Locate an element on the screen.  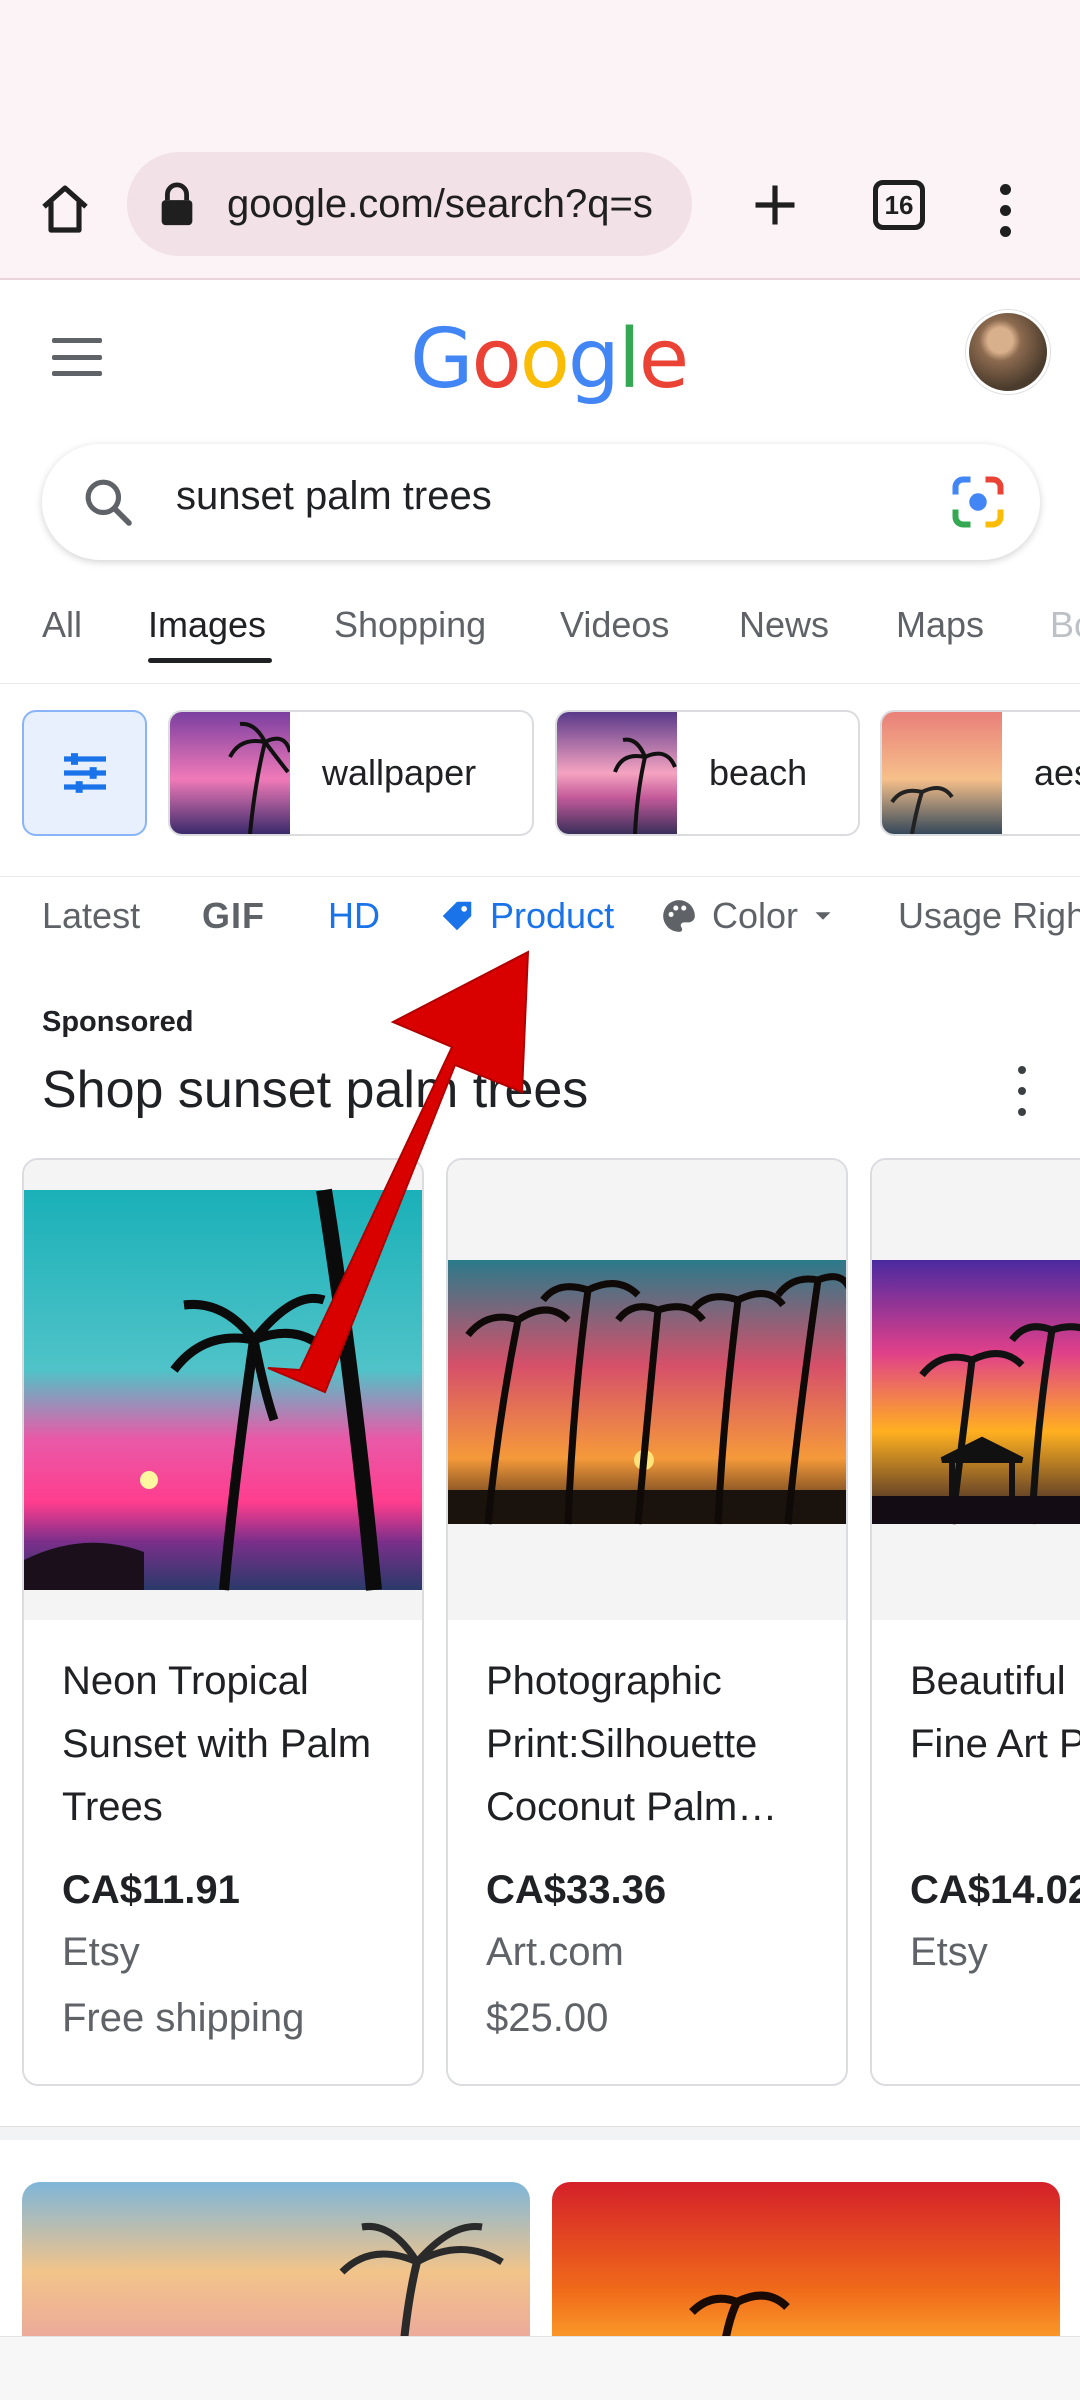
chip-wallpaper: wallpaper is located at coordinates (351, 773).